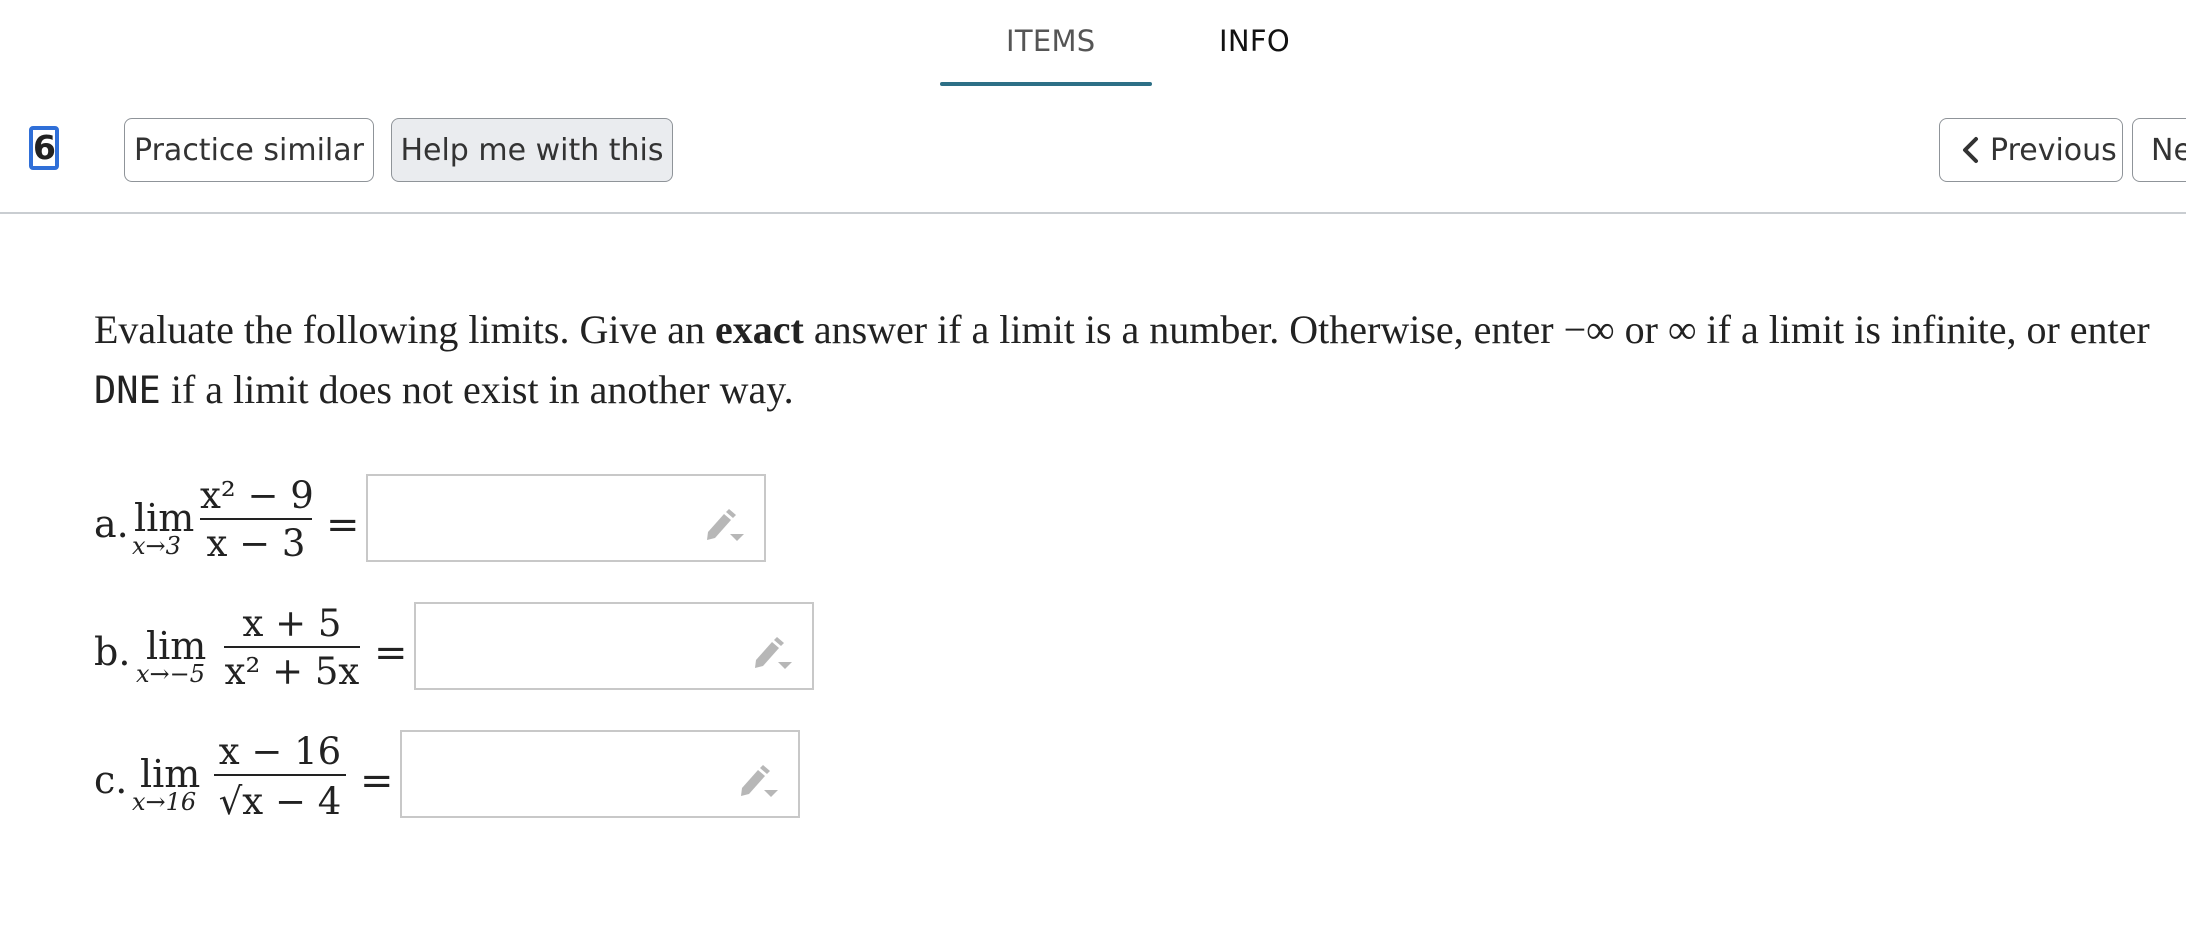 Image resolution: width=2186 pixels, height=930 pixels. I want to click on answer-input-a, so click(566, 518).